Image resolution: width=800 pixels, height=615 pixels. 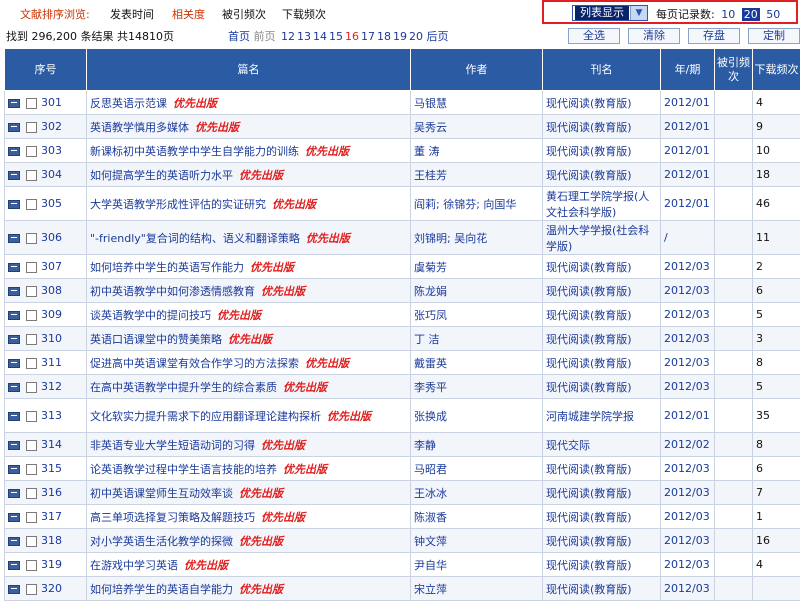 I want to click on article-title-link: 如何提高学生的英语听力水平, so click(x=161, y=175).